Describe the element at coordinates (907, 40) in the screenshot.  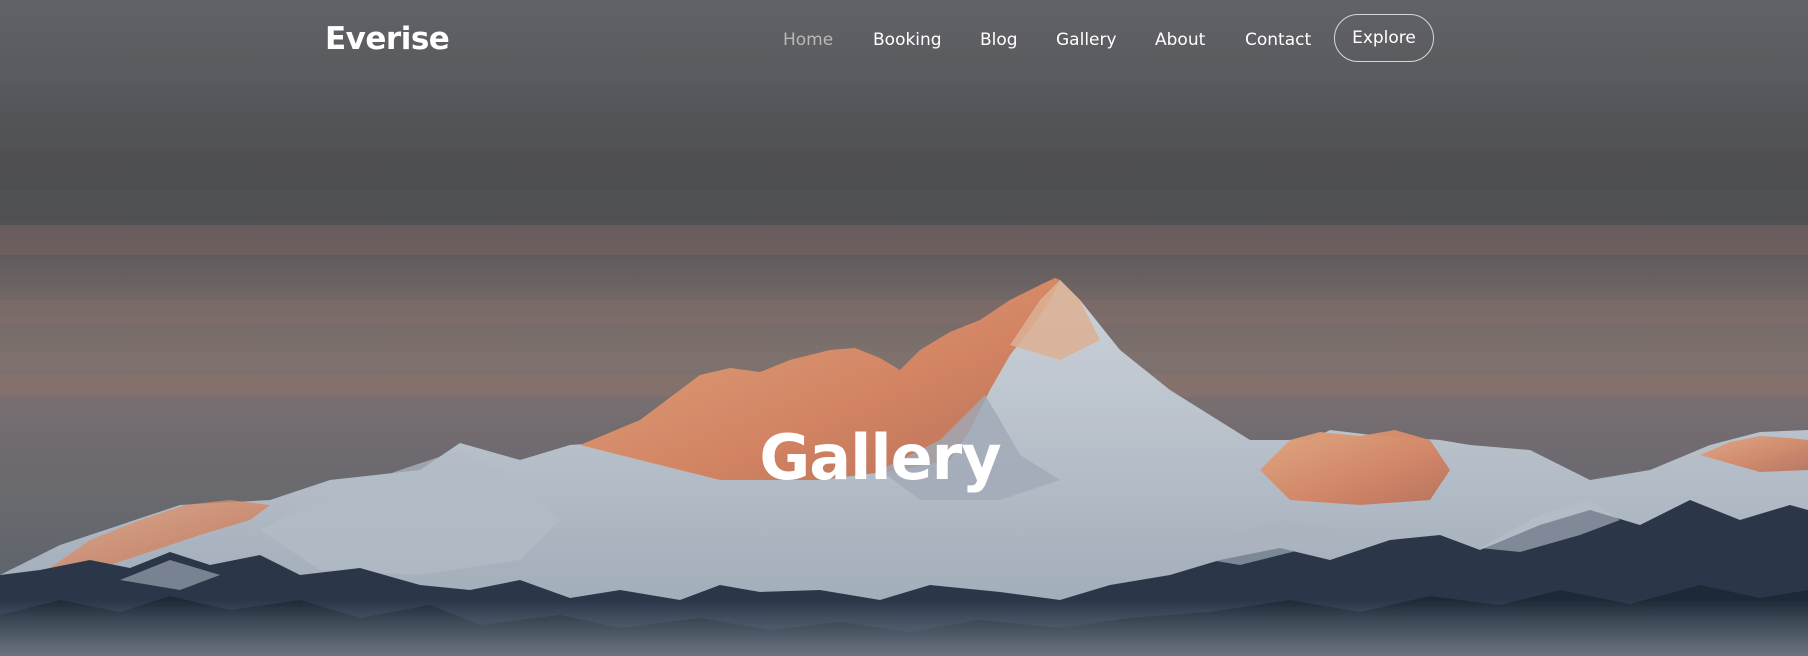
I see `nav-link-booking: Booking` at that location.